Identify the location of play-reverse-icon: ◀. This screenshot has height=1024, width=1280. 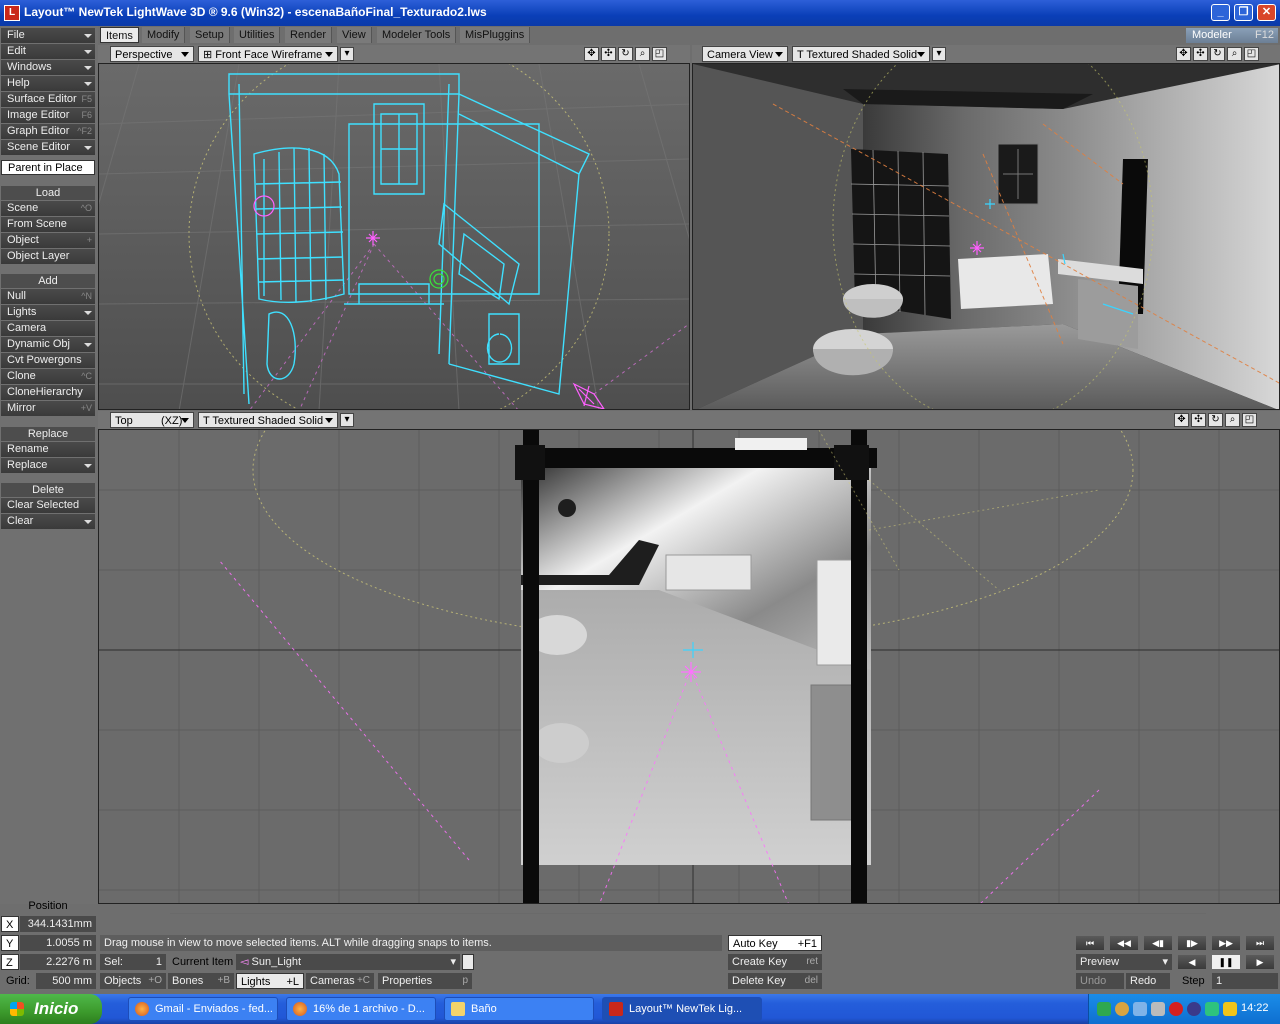
(1192, 962).